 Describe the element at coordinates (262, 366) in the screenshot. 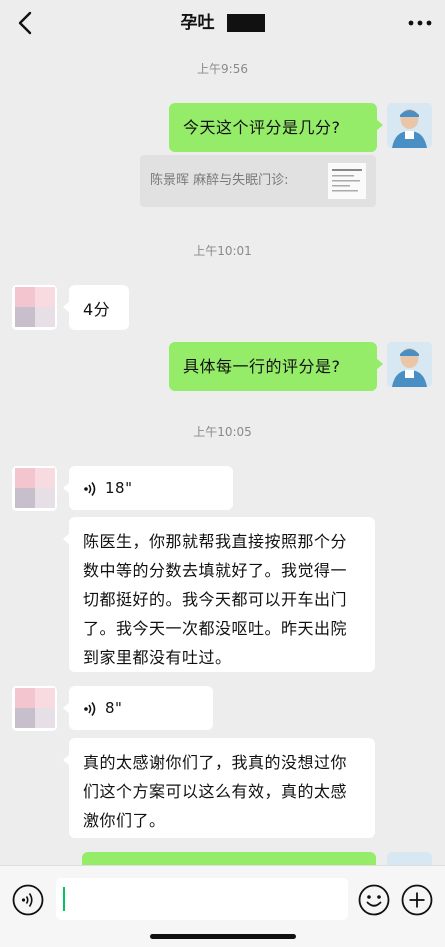

I see `message-text: 具体每一行的评分是?` at that location.